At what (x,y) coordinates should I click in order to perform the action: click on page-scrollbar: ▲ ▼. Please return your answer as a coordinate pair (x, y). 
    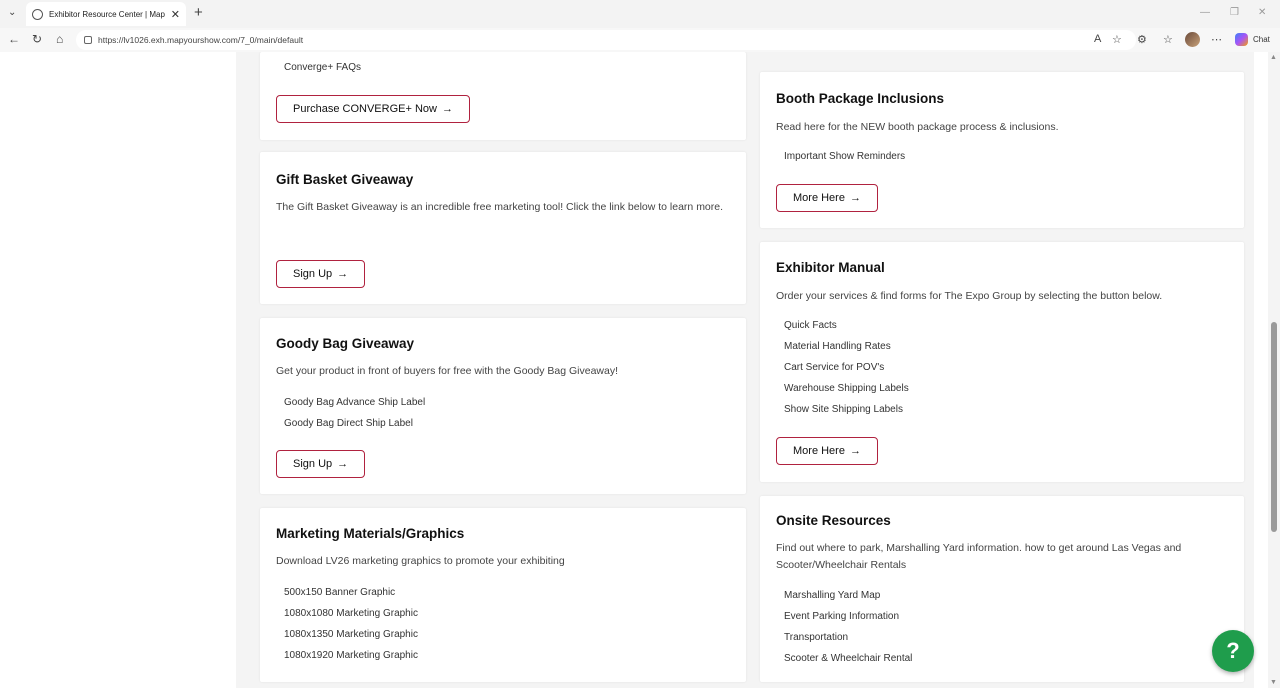
    Looking at the image, I should click on (1274, 370).